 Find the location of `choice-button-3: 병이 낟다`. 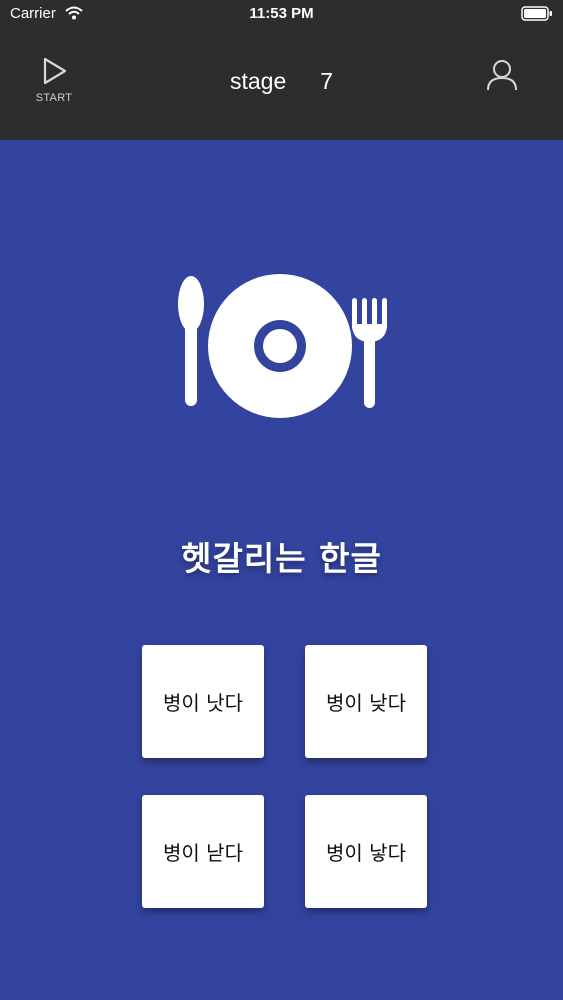

choice-button-3: 병이 낟다 is located at coordinates (203, 851).